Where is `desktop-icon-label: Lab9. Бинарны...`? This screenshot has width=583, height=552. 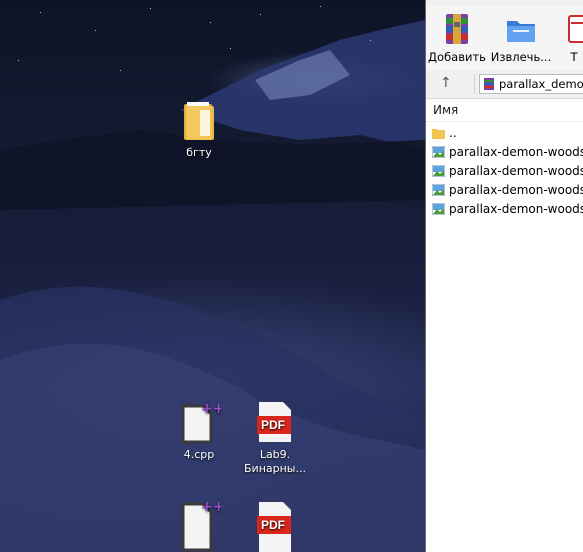 desktop-icon-label: Lab9. Бинарны... is located at coordinates (275, 461).